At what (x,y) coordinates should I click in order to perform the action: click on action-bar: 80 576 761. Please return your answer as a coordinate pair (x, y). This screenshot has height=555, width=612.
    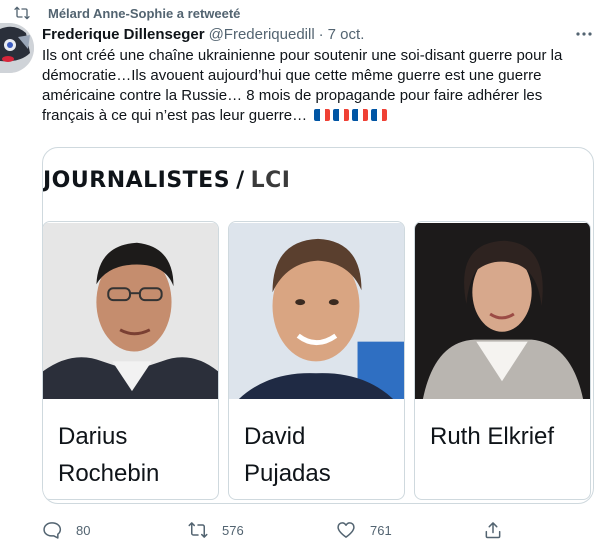
    Looking at the image, I should click on (318, 530).